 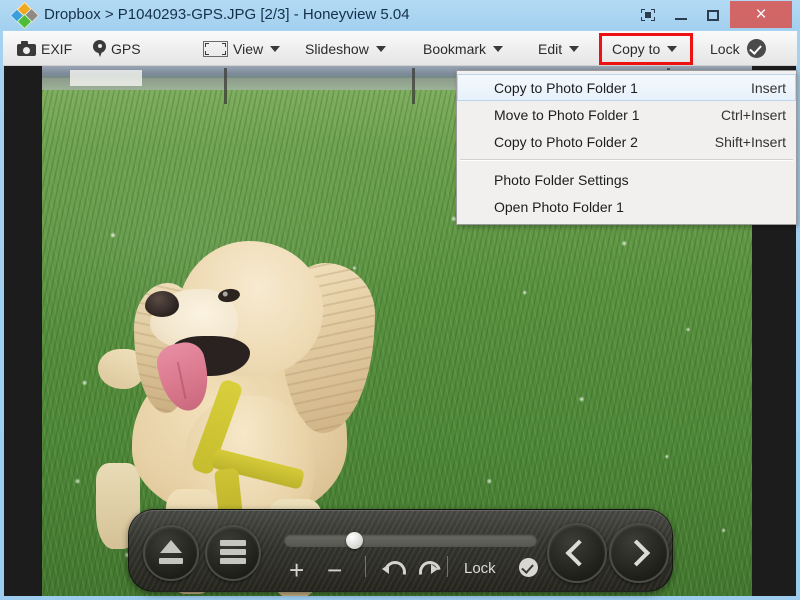 I want to click on rotate-ccw-arrowhead, so click(x=385, y=569).